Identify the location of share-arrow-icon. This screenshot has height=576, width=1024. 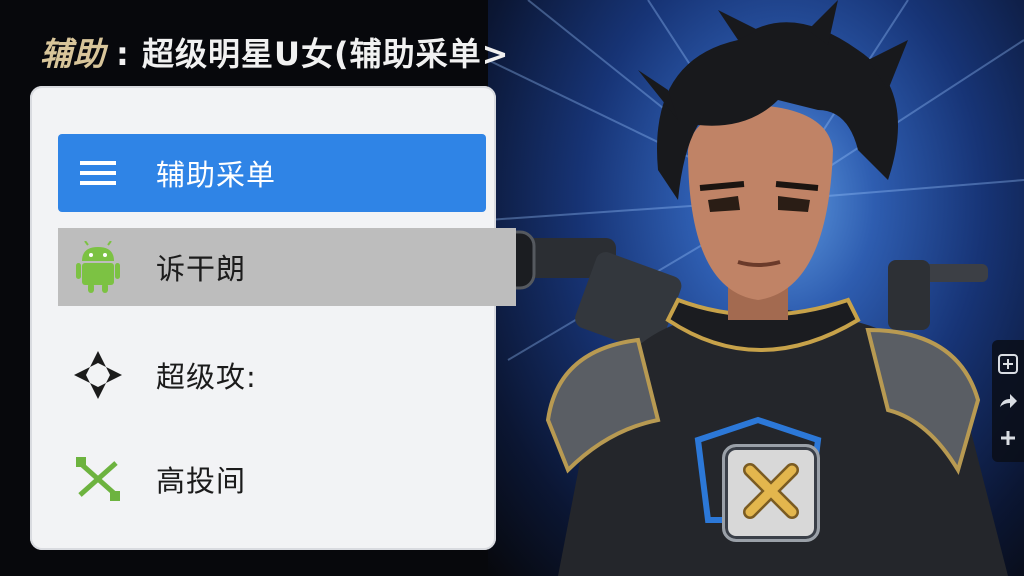
(1008, 401).